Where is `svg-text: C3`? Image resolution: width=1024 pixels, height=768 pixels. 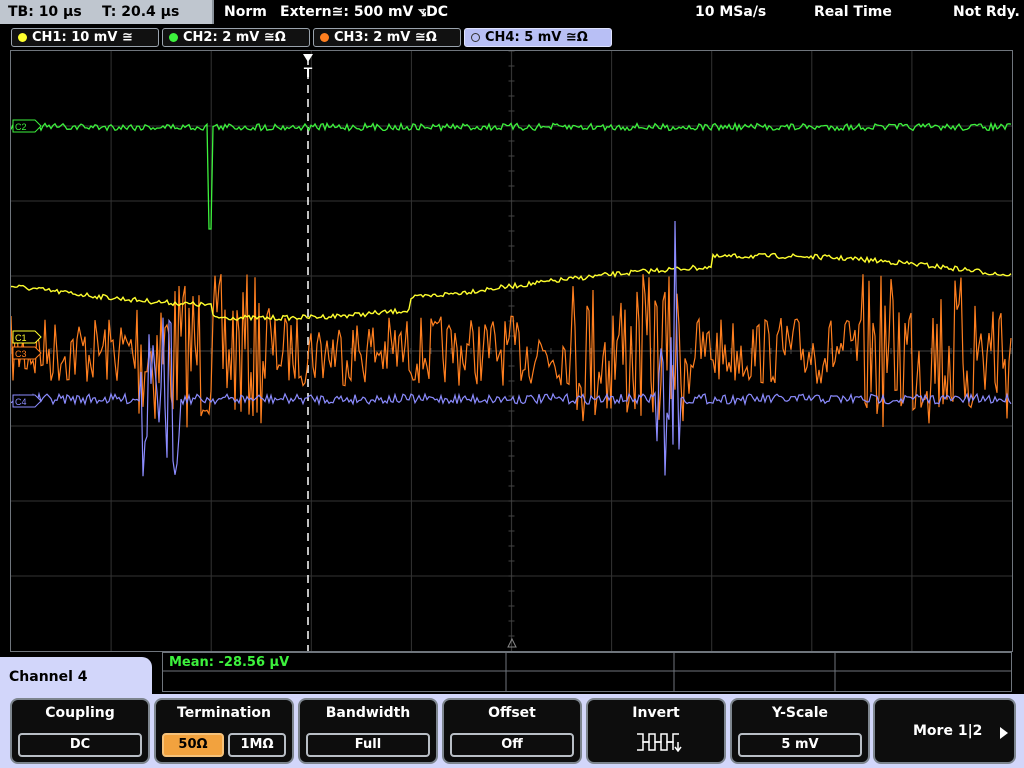 svg-text: C3 is located at coordinates (21, 354).